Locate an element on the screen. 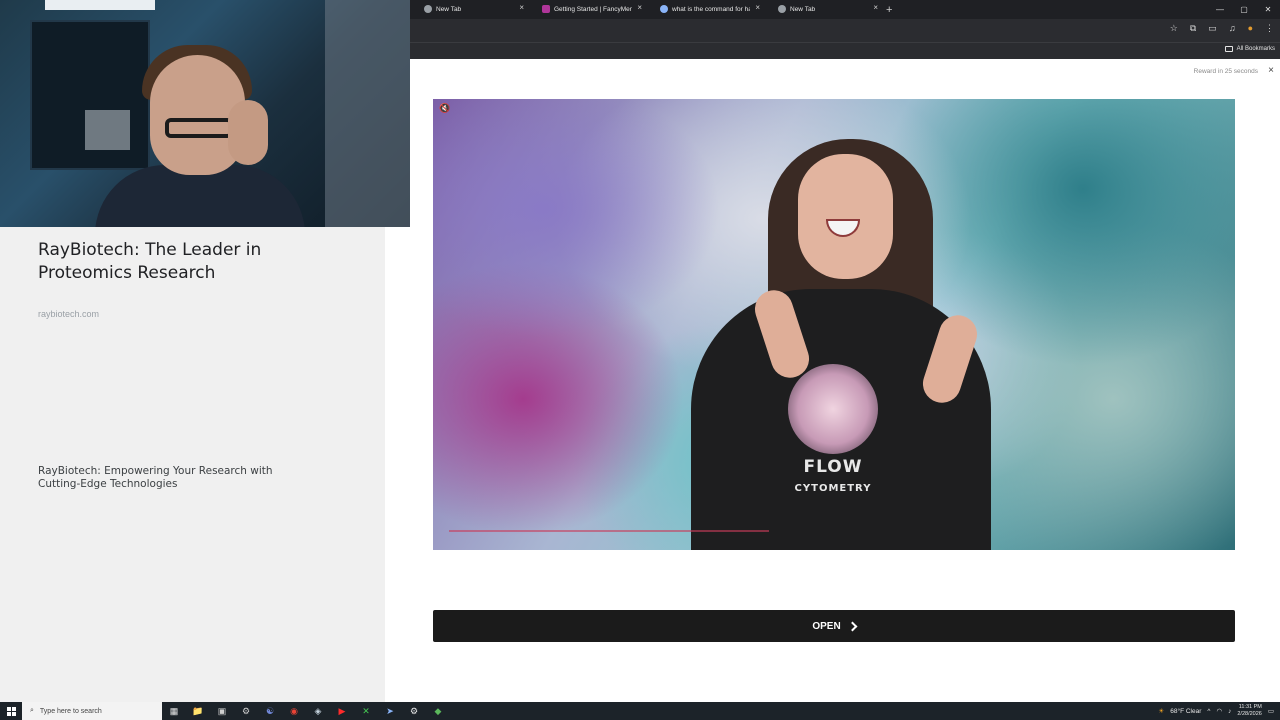 The width and height of the screenshot is (1280, 720). new-tab-button: + is located at coordinates (889, 10).